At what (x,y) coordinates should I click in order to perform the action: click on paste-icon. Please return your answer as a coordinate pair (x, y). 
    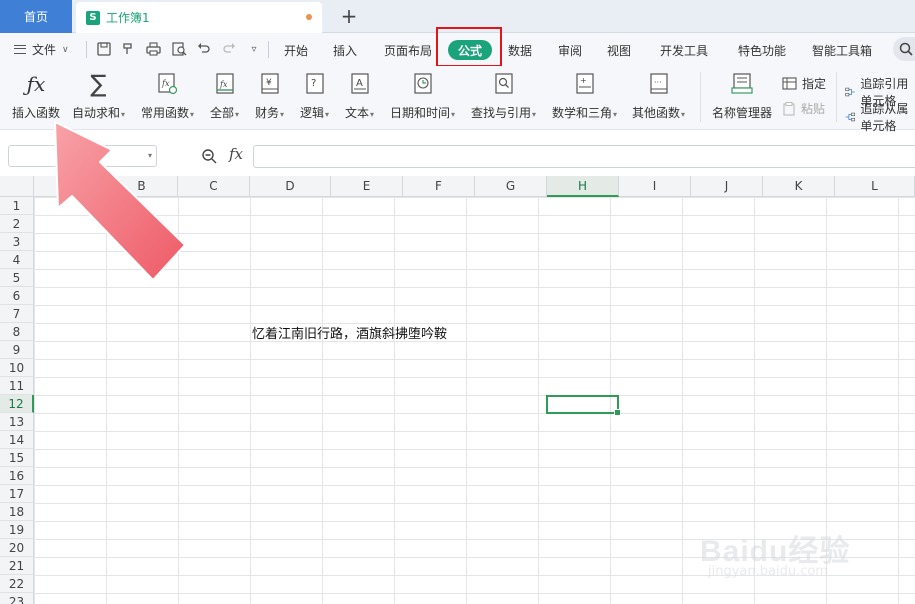
    Looking at the image, I should click on (789, 108).